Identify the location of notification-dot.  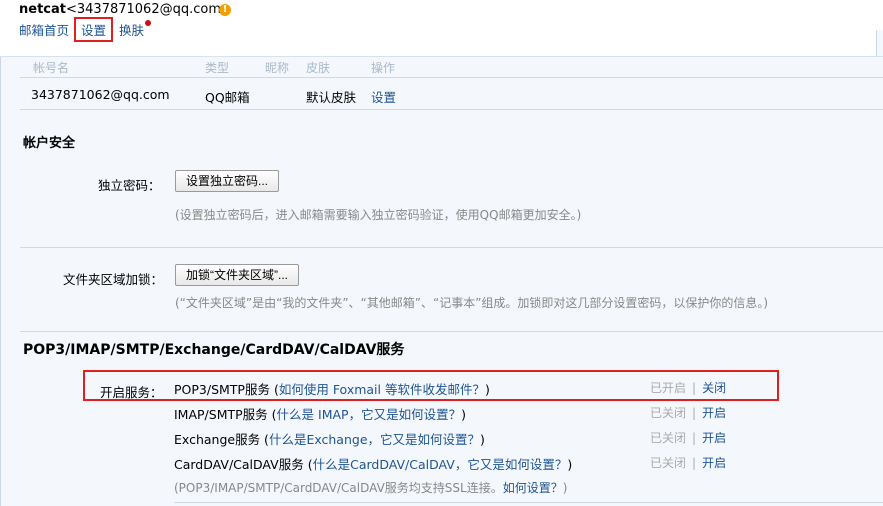
(148, 23).